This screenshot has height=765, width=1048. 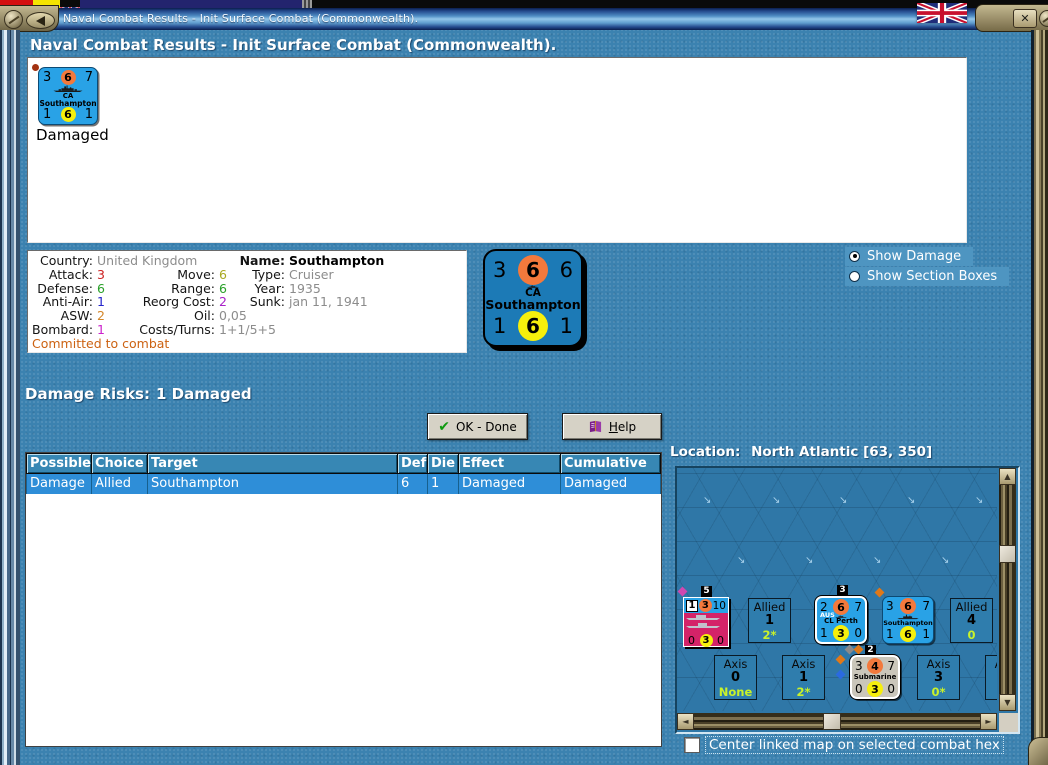 I want to click on checkbox-label: Center linked map on selected combat hex, so click(x=854, y=745).